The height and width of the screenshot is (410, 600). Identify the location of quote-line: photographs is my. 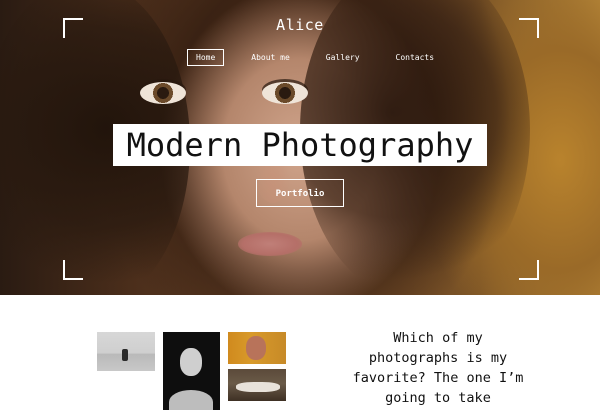
(438, 358).